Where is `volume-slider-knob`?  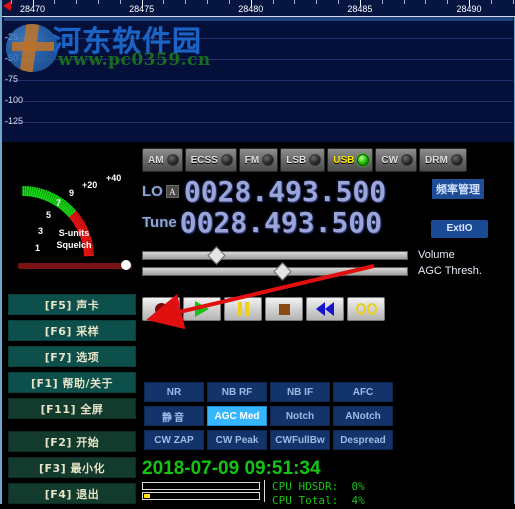 volume-slider-knob is located at coordinates (217, 255).